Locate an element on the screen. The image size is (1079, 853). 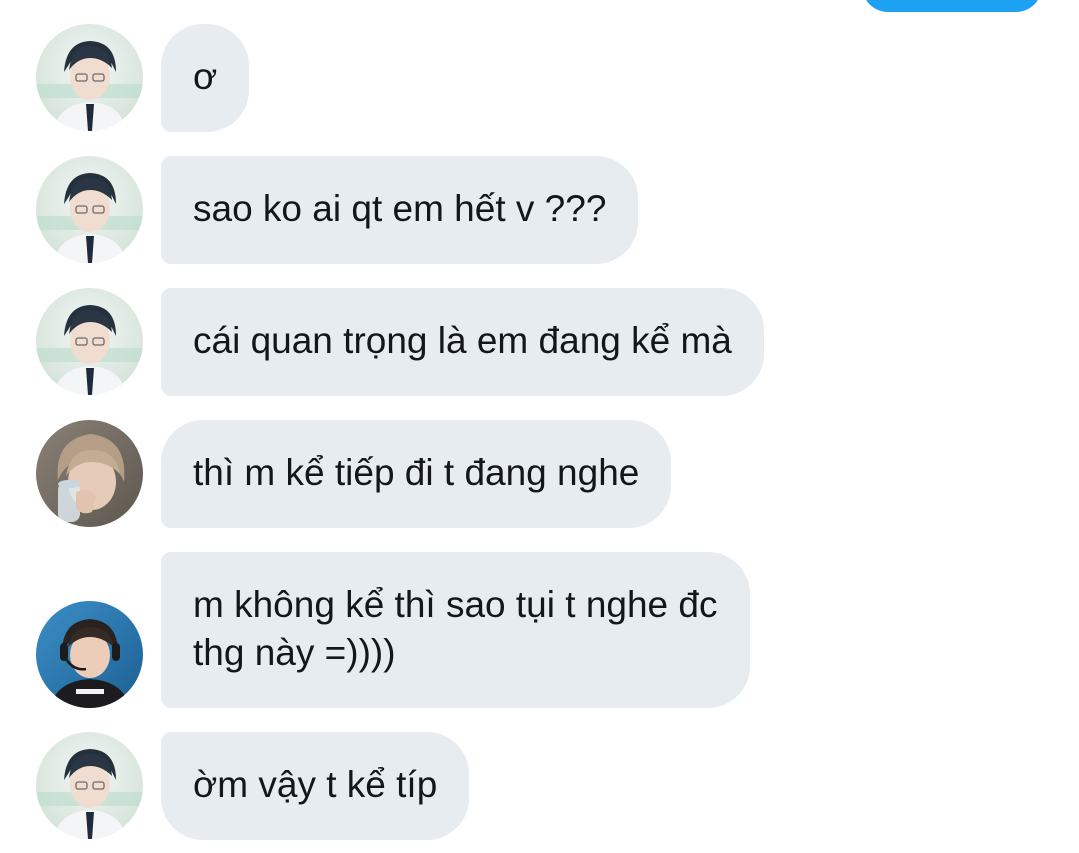
message-bubble: ơ is located at coordinates (205, 78).